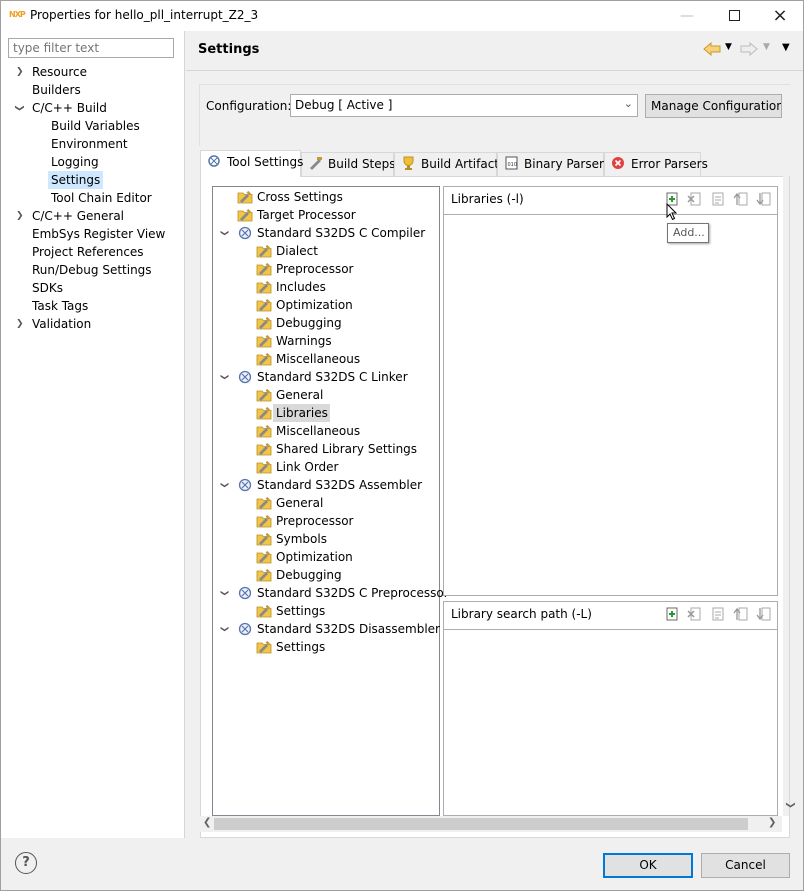 This screenshot has width=804, height=891. I want to click on tree-item: Shared Library Settings, so click(346, 449).